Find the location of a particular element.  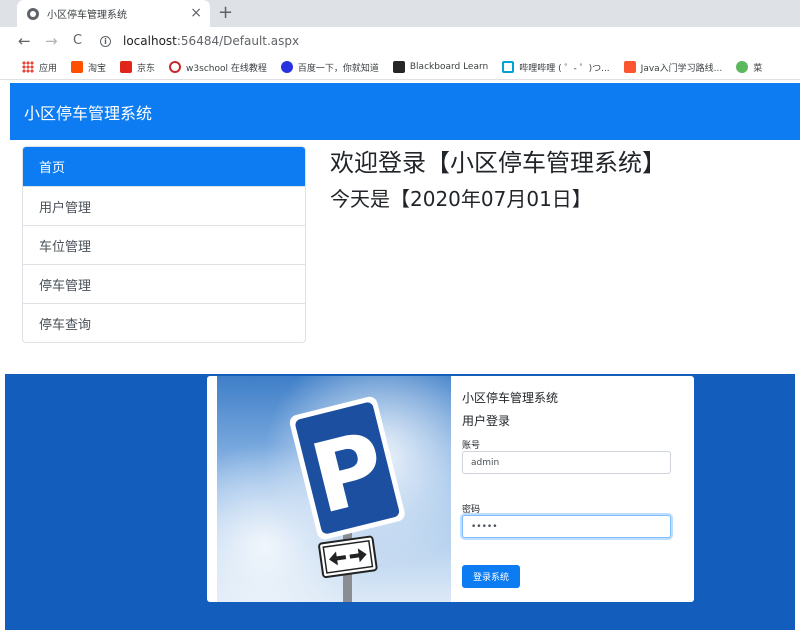

parking-sign-icon: P is located at coordinates (334, 489).